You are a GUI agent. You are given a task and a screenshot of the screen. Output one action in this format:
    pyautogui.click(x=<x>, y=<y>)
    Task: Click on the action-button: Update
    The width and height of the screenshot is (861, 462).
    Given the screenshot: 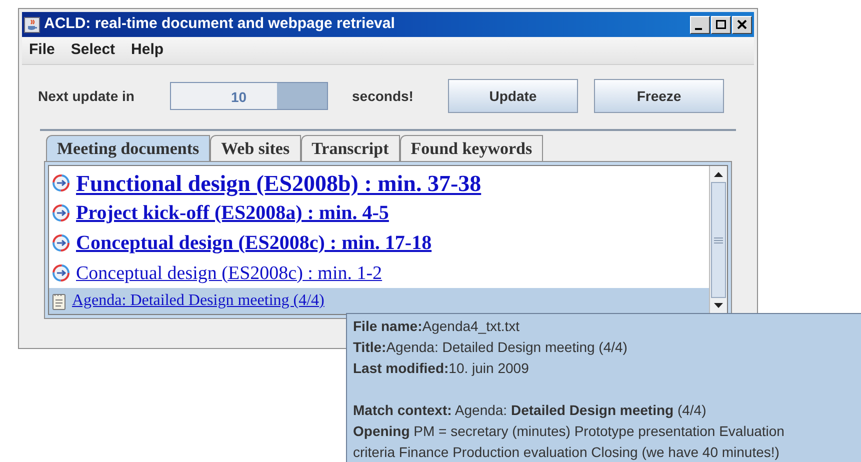 What is the action you would take?
    pyautogui.click(x=513, y=96)
    